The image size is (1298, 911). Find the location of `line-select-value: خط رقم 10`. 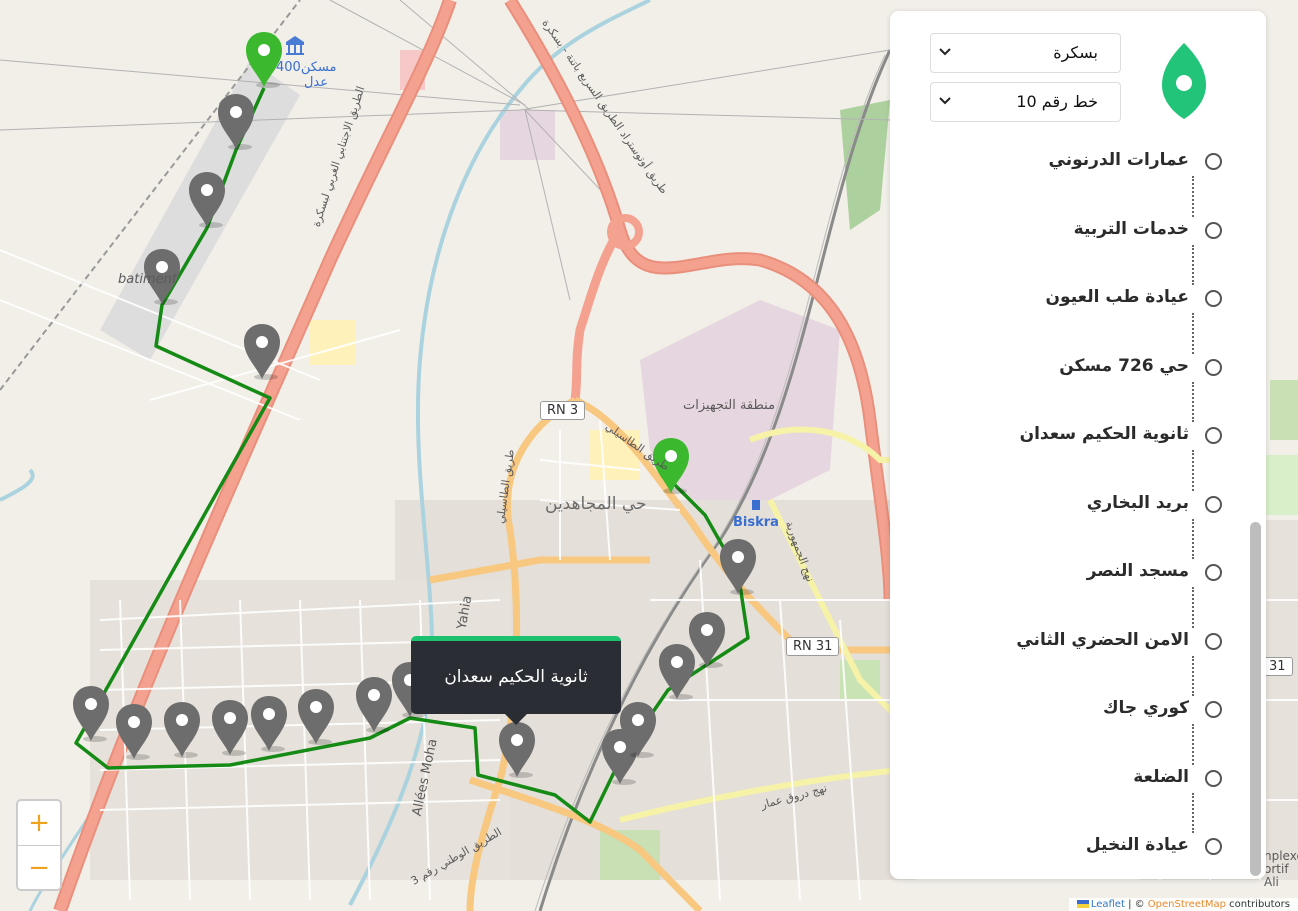

line-select-value: خط رقم 10 is located at coordinates (1057, 101).